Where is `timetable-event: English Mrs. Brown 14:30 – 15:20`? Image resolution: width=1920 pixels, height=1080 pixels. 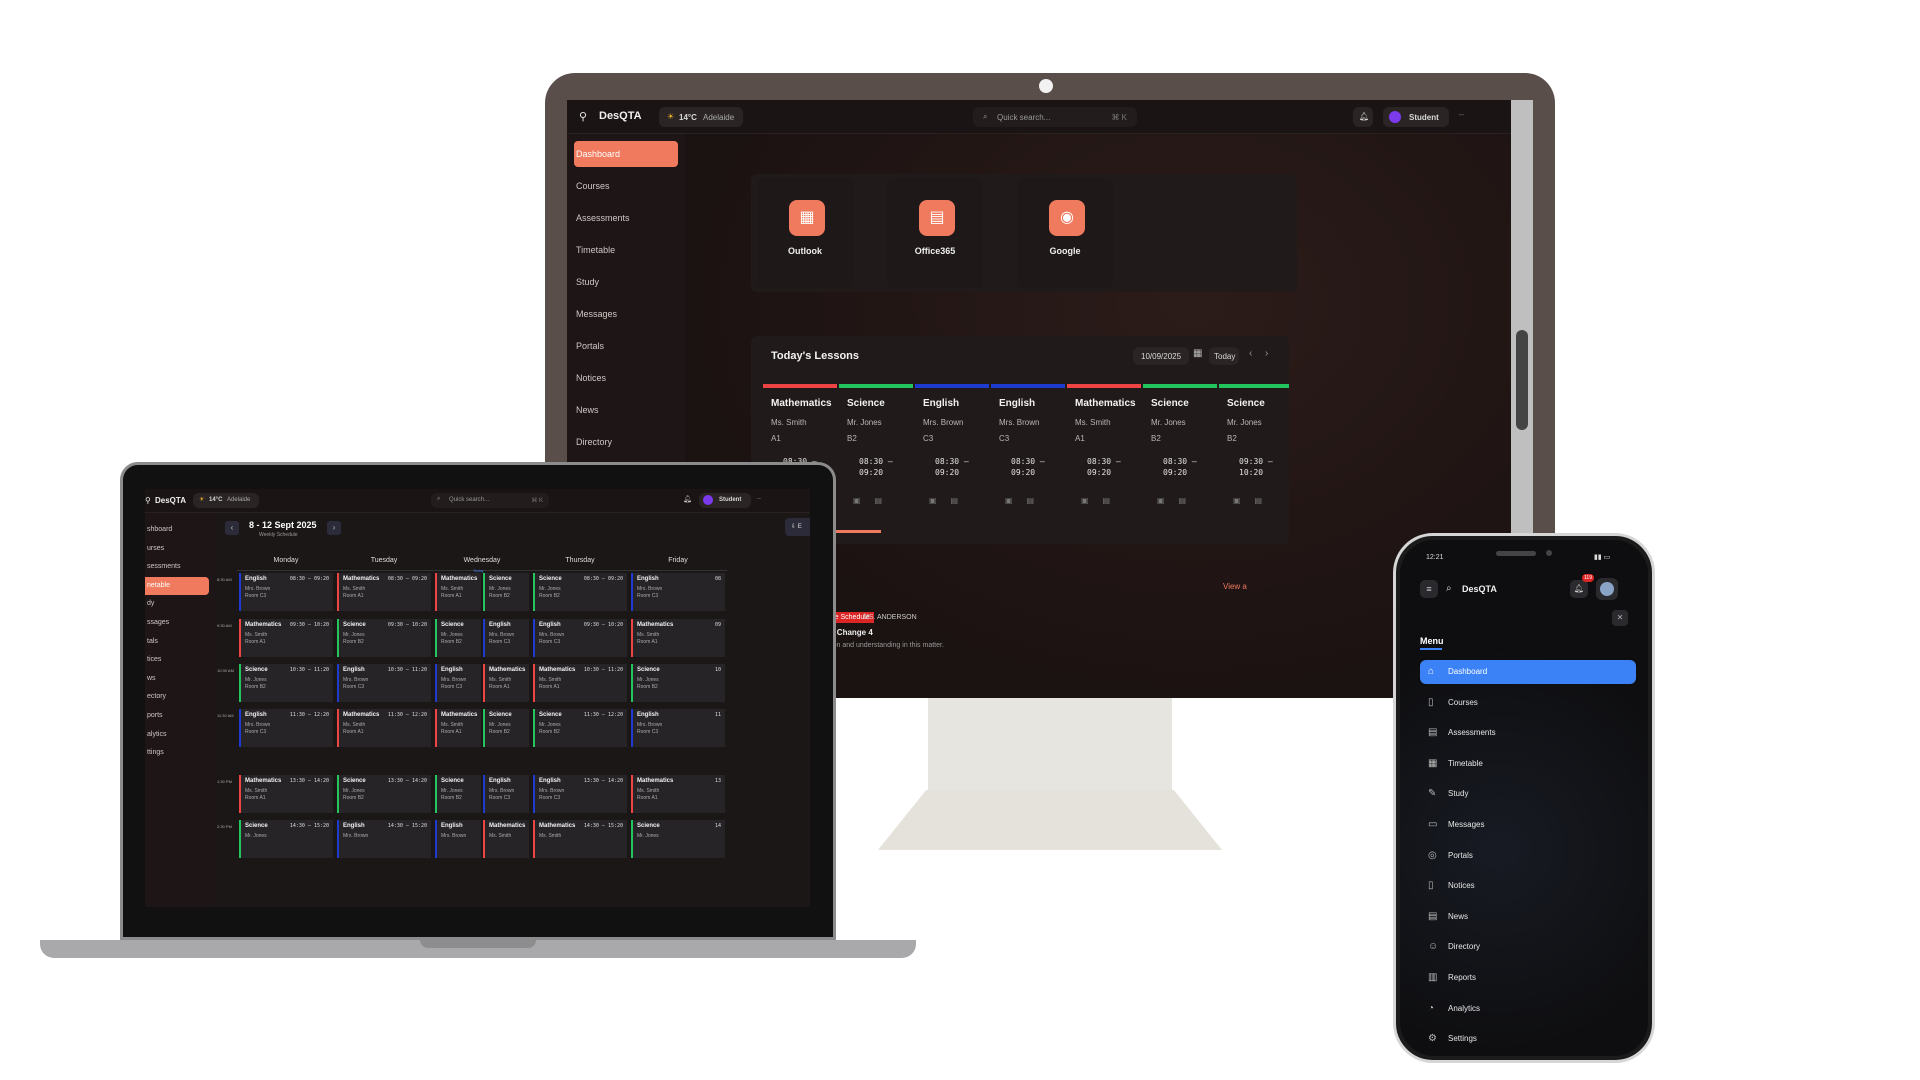
timetable-event: English Mrs. Brown 14:30 – 15:20 is located at coordinates (384, 839).